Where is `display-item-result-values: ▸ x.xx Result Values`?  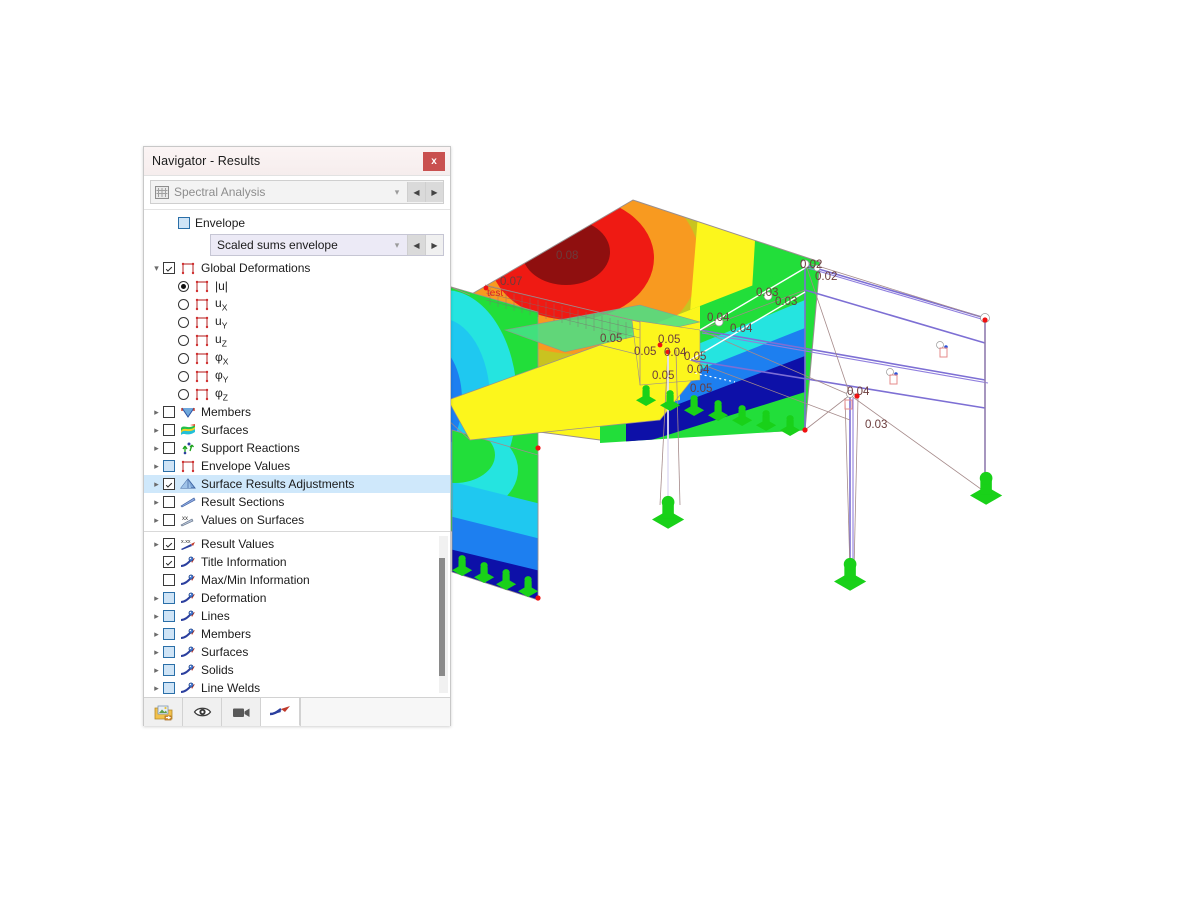 display-item-result-values: ▸ x.xx Result Values is located at coordinates (297, 544).